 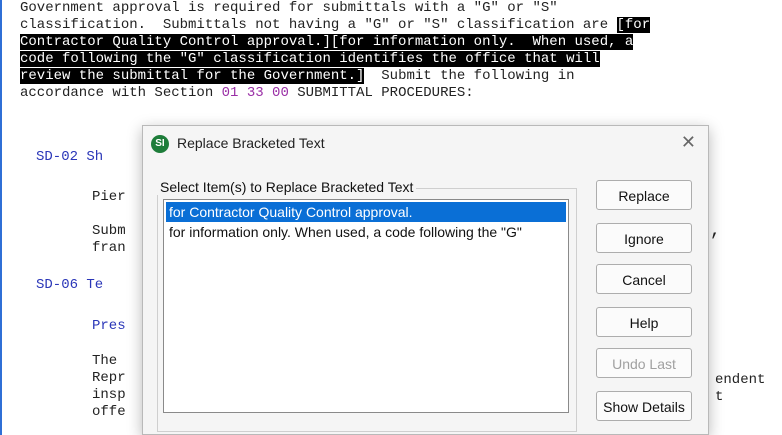 I want to click on doc-text-fragment: Pier, so click(x=109, y=197).